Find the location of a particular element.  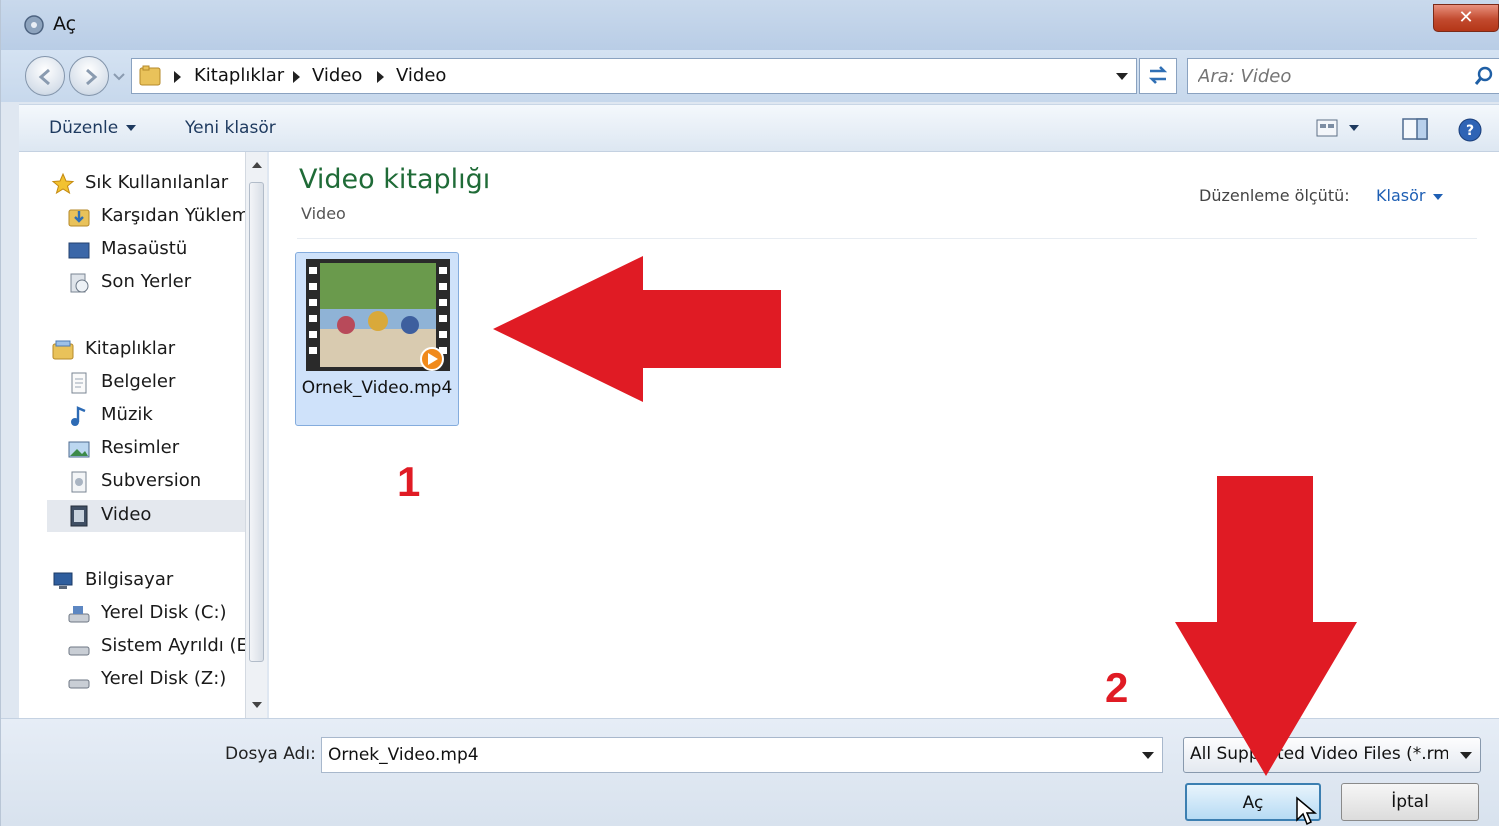

breadcrumb-video: Video is located at coordinates (337, 75).